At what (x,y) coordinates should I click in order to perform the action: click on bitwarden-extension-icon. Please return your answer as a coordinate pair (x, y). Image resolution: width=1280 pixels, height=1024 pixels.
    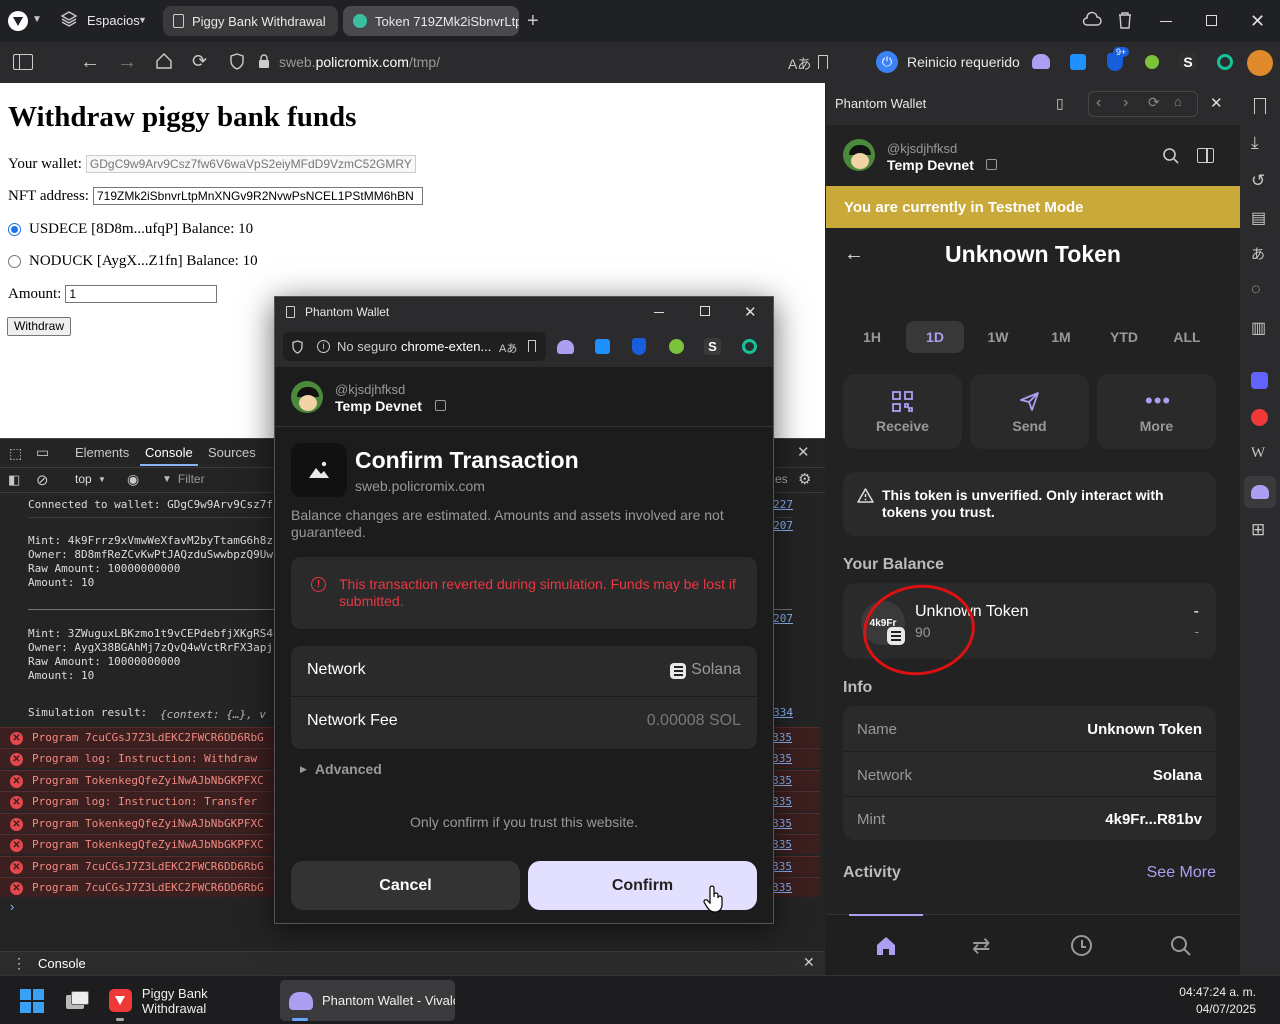
    Looking at the image, I should click on (639, 346).